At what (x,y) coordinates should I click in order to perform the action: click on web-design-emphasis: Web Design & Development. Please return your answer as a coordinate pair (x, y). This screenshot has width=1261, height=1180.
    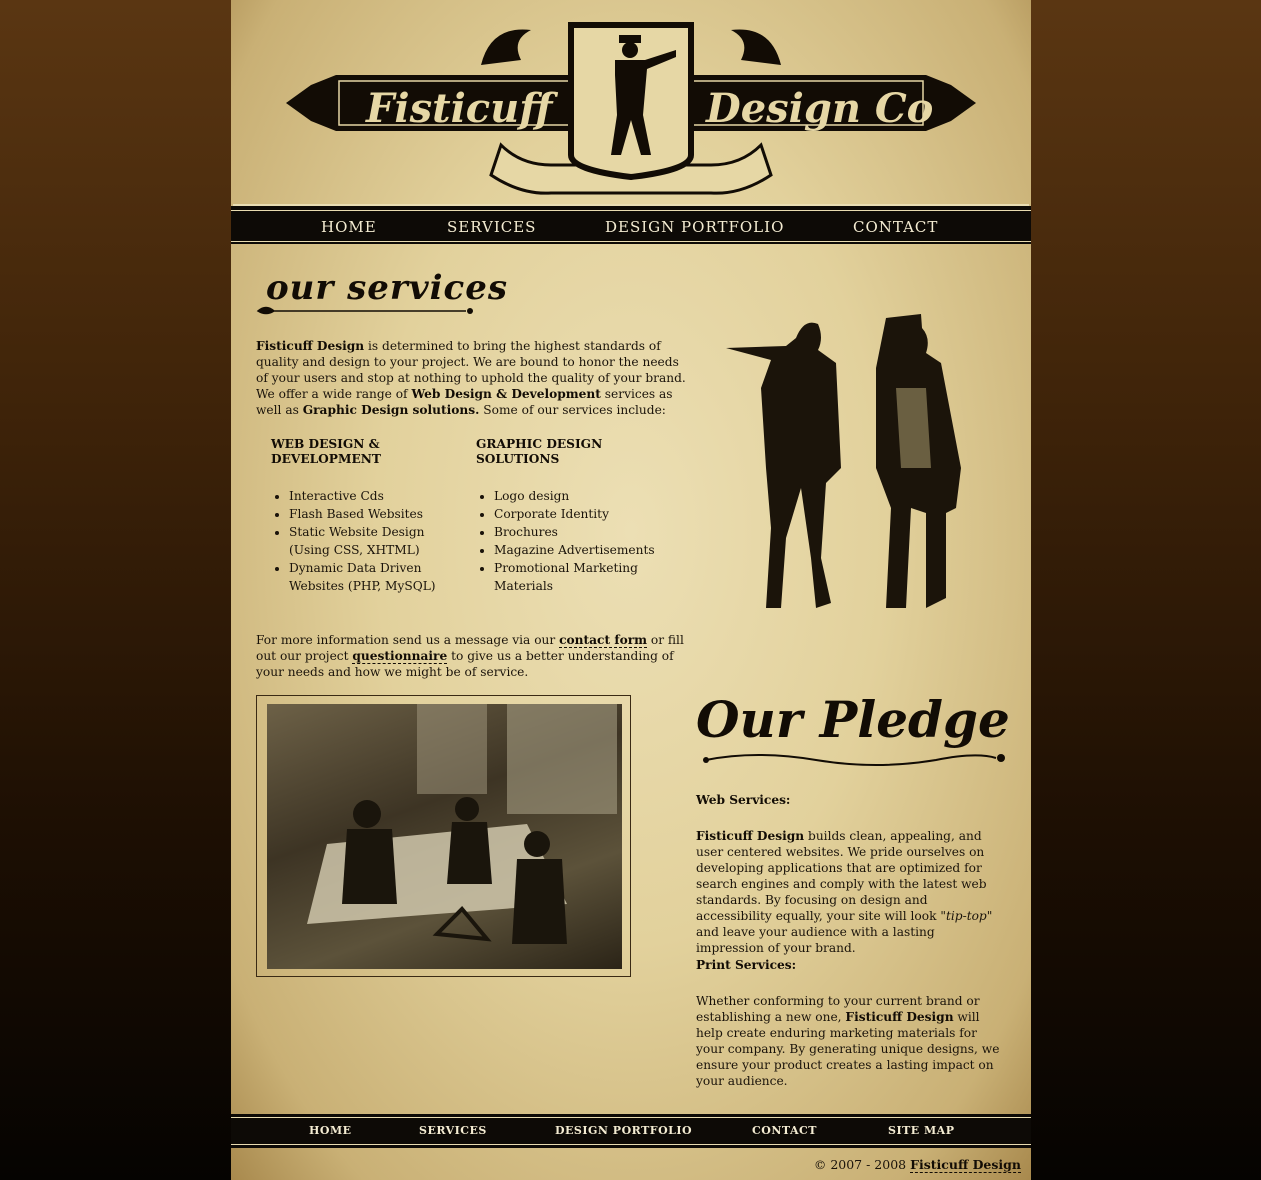
    Looking at the image, I should click on (506, 394).